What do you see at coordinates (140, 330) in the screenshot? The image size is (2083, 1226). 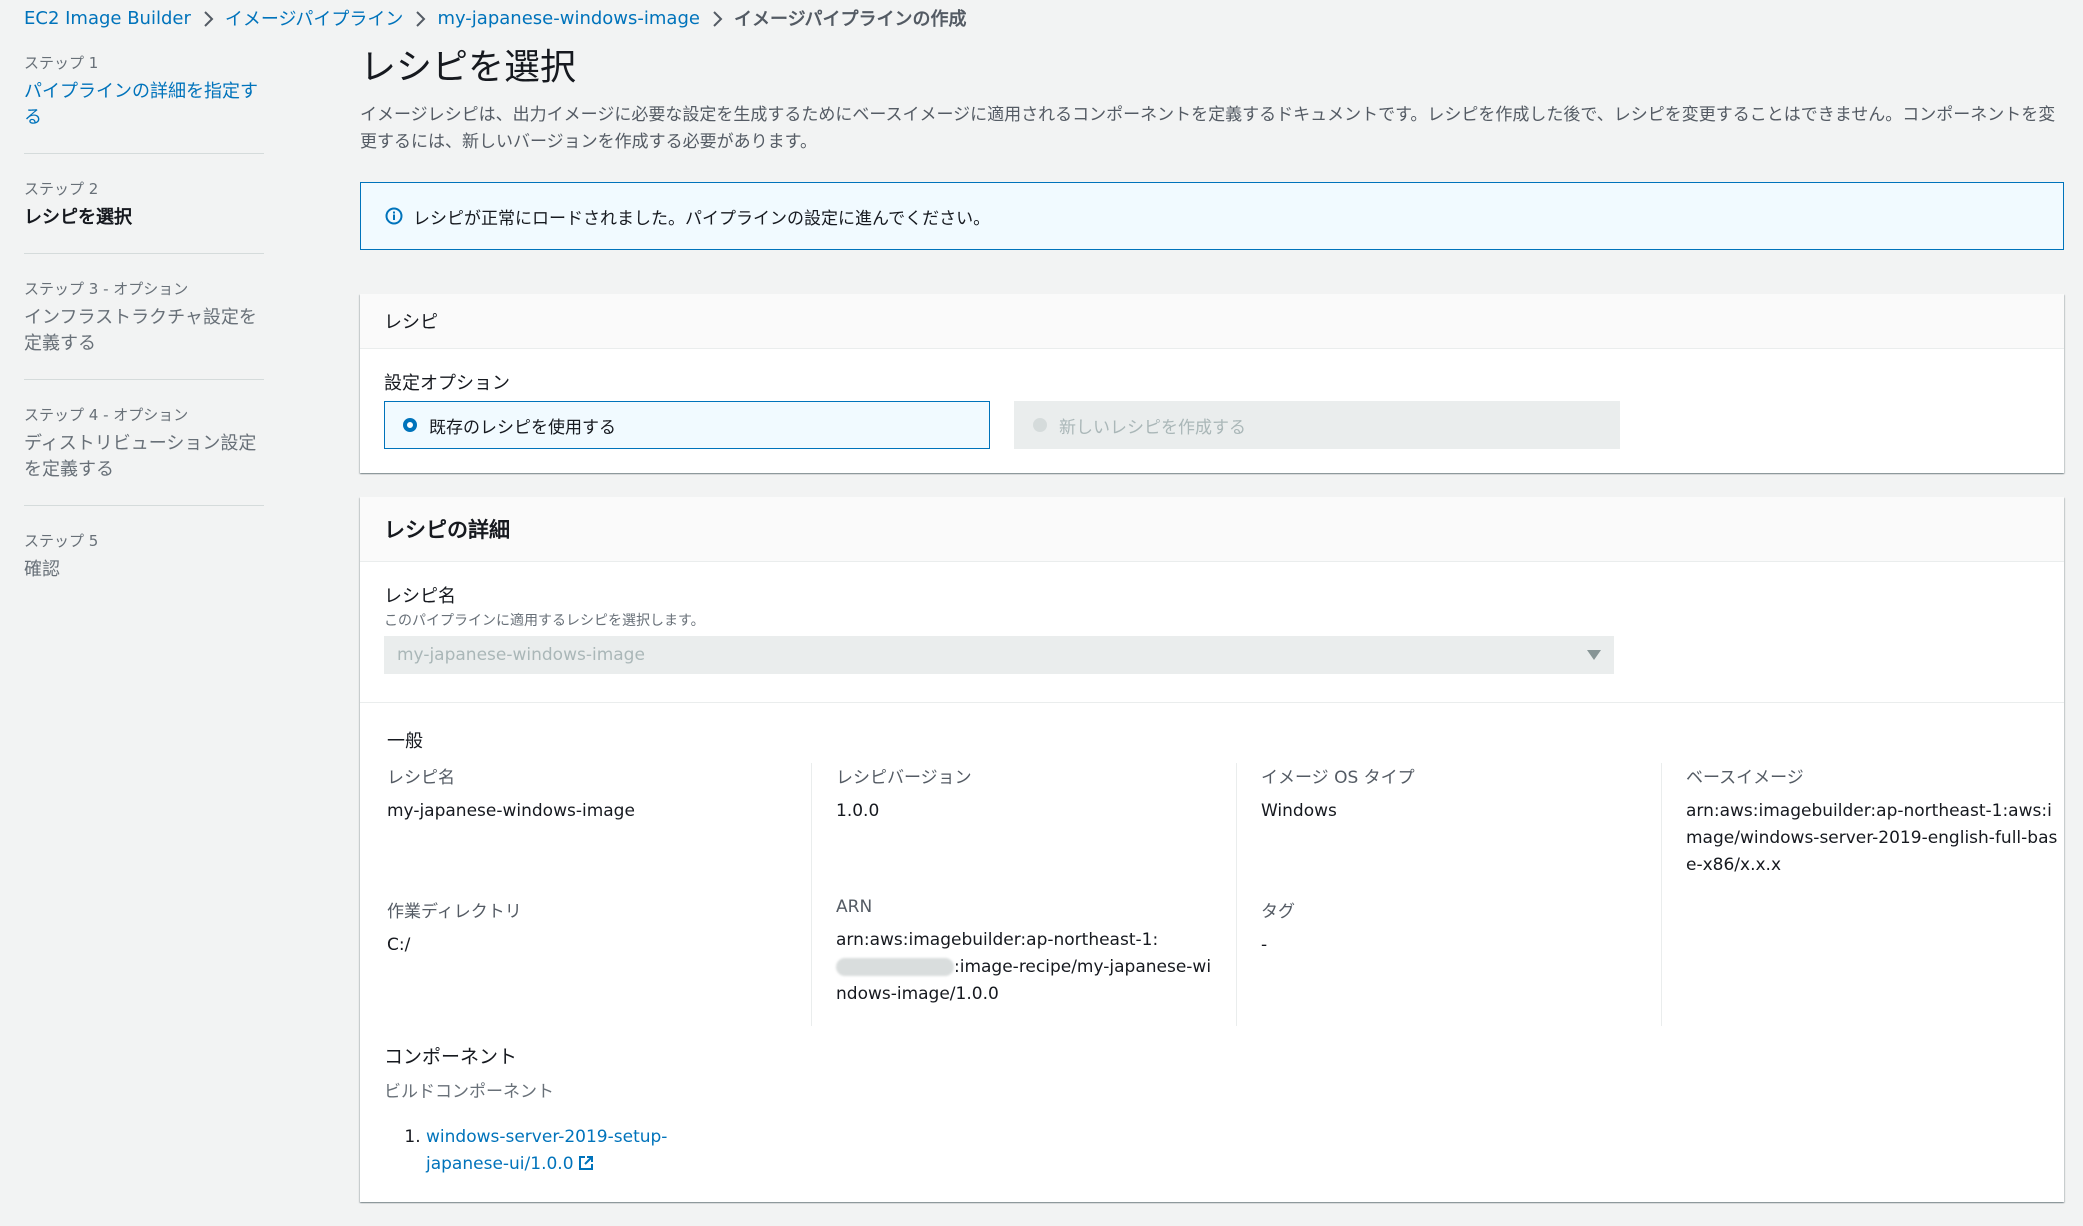 I see `step-title-infrastructure: インフラストラクチャ設定を定義する` at bounding box center [140, 330].